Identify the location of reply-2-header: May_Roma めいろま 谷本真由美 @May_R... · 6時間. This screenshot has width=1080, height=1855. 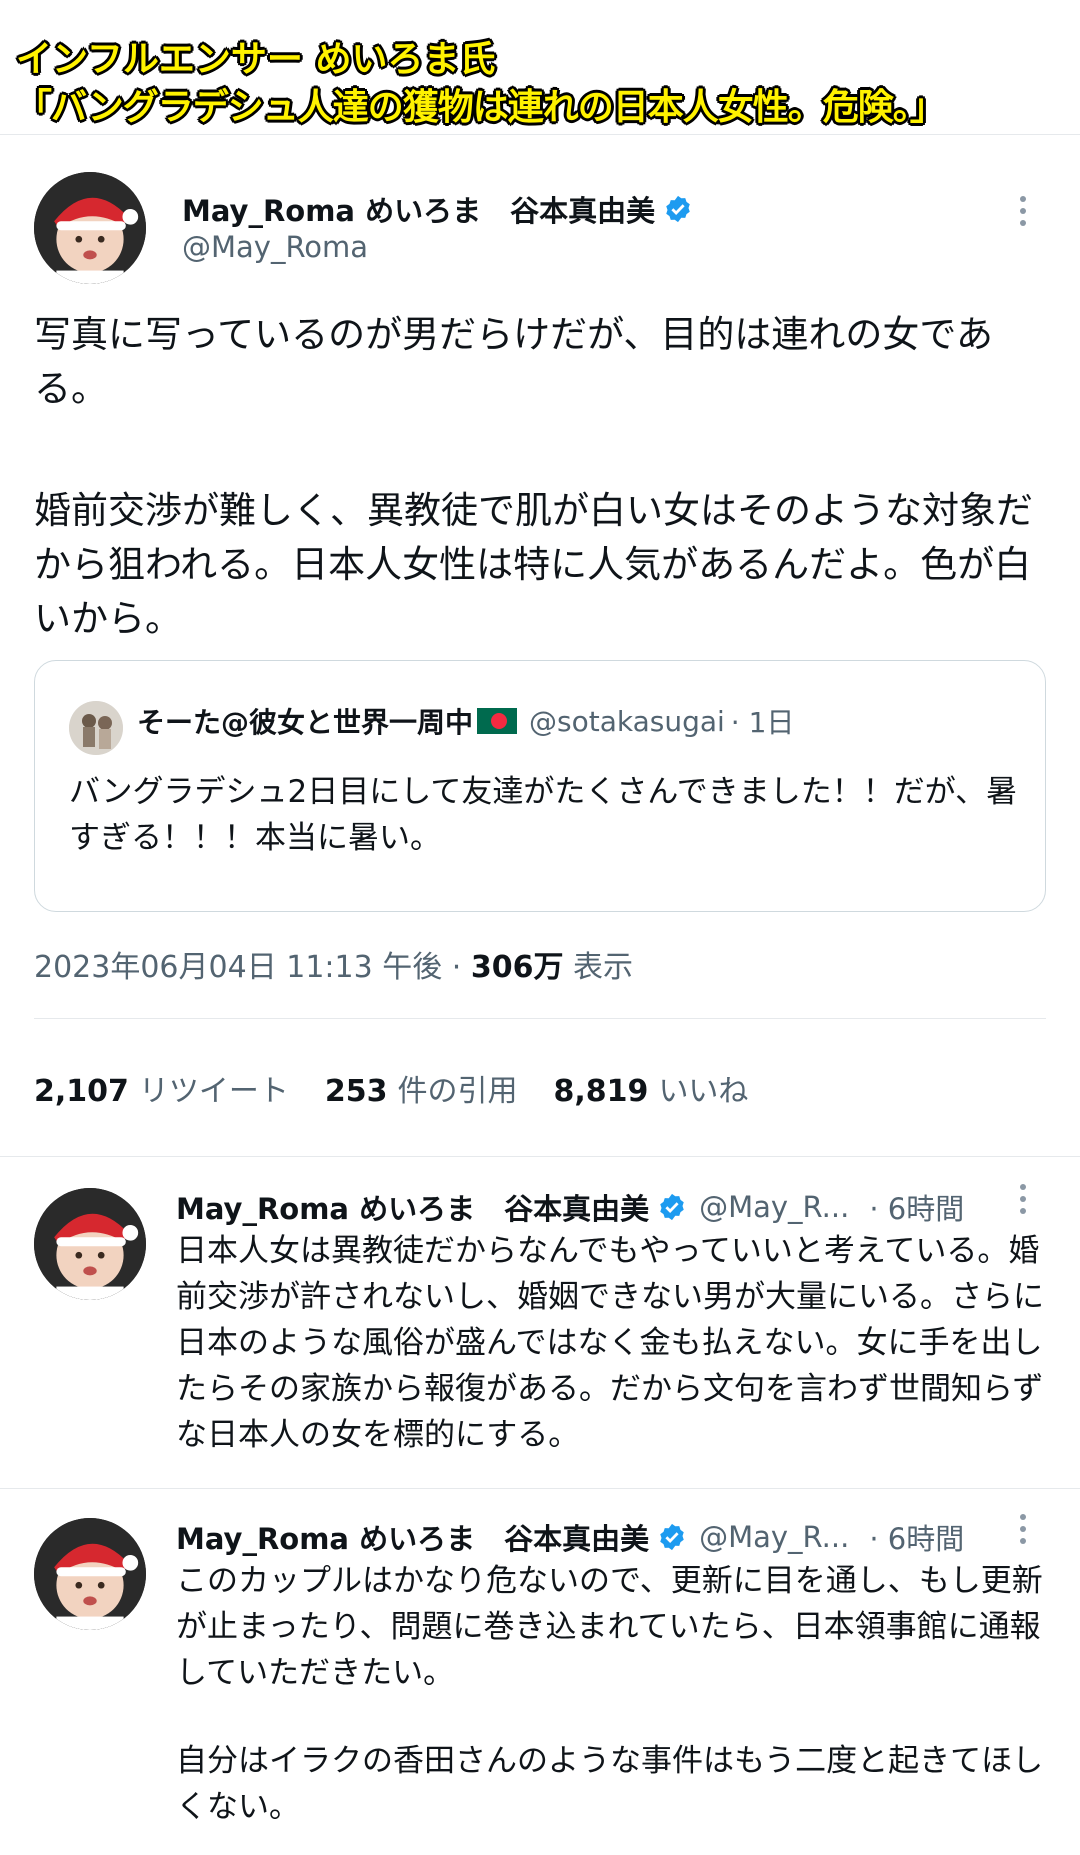
(570, 1537).